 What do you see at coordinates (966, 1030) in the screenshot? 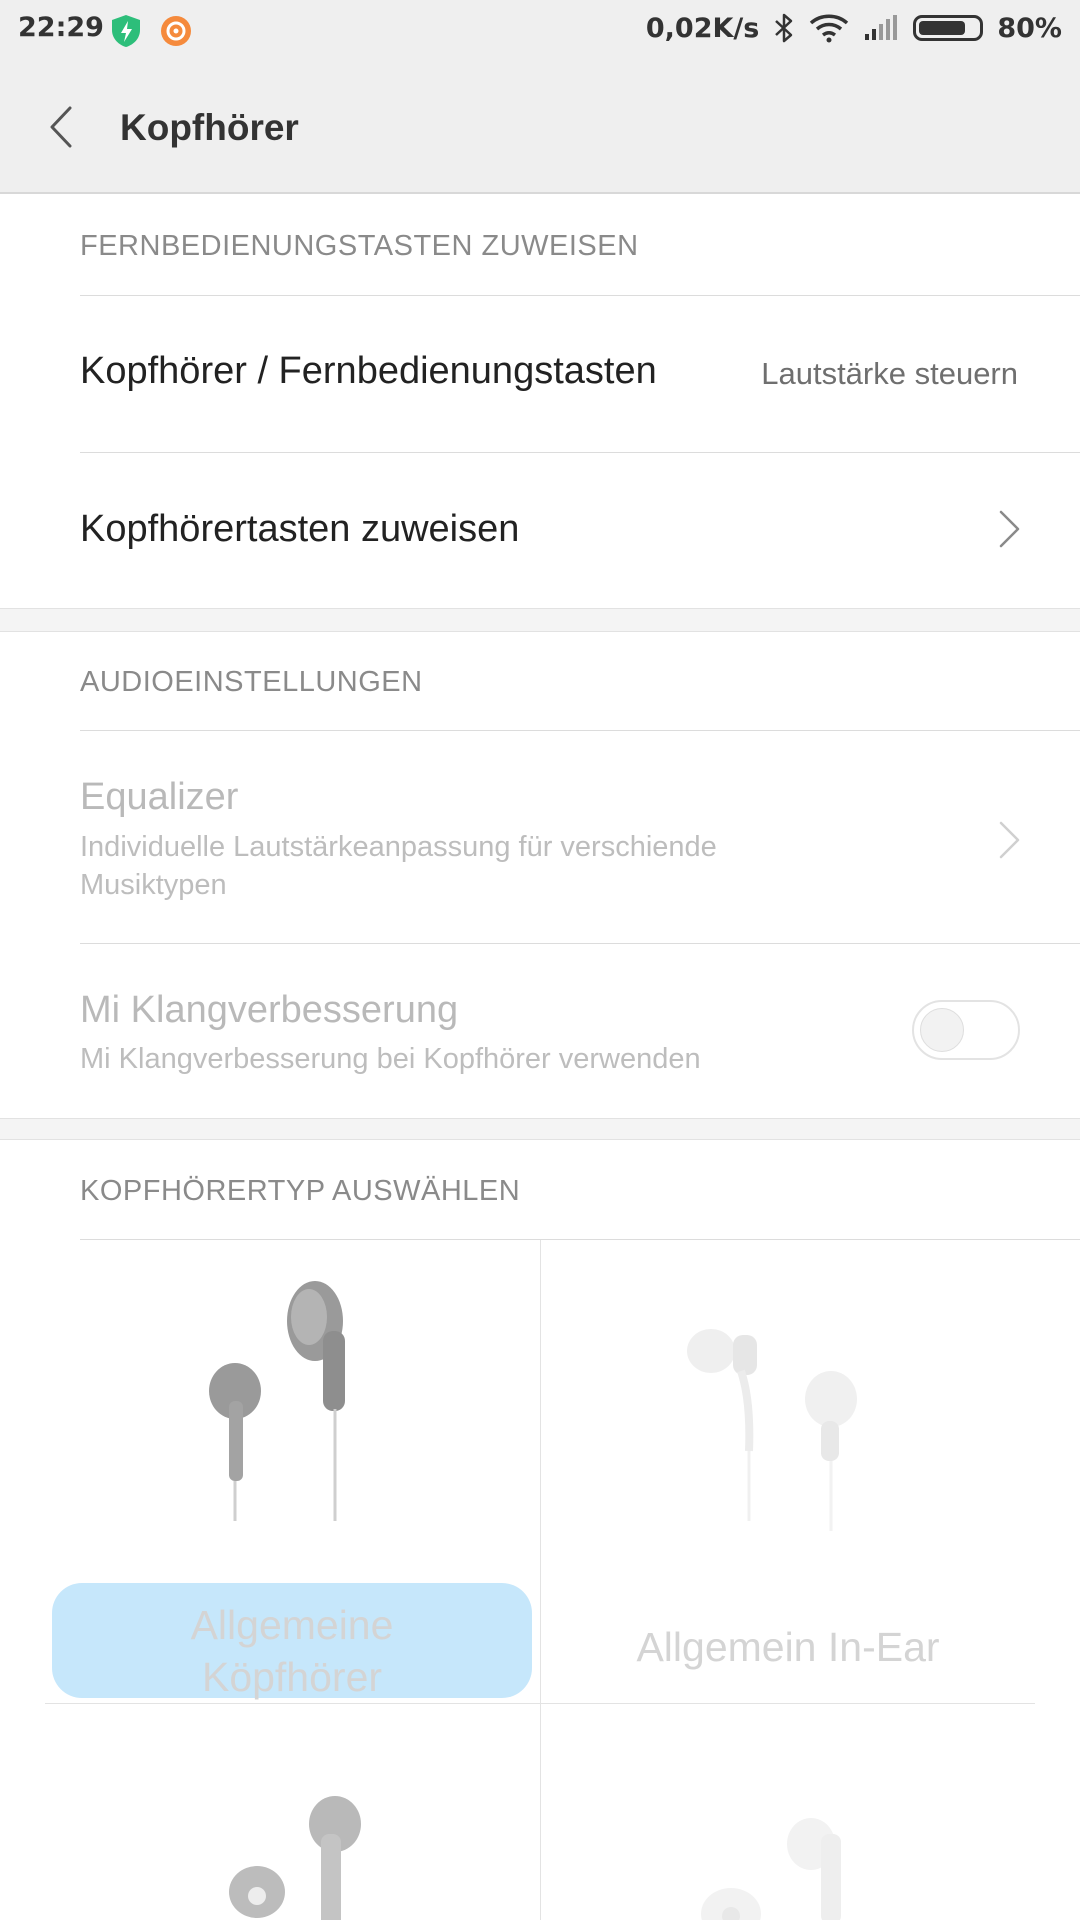
I see `mi-sound-toggle` at bounding box center [966, 1030].